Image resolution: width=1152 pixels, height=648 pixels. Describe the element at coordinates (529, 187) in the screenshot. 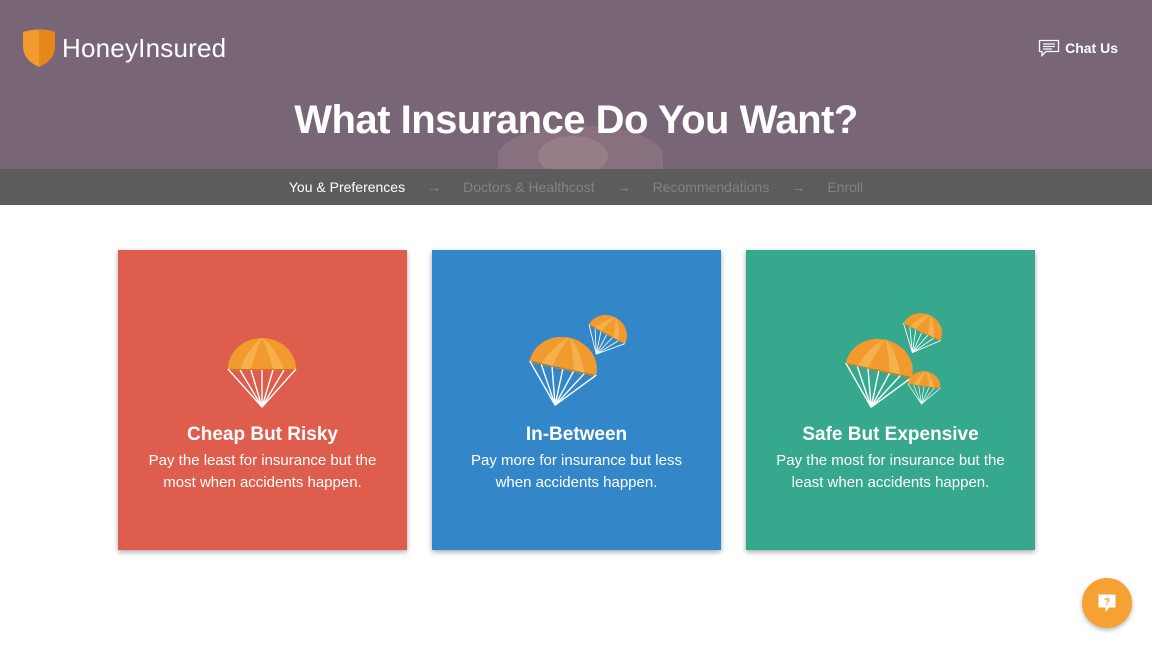

I see `step-doctors-healthcost: Doctors & Healthcost` at that location.